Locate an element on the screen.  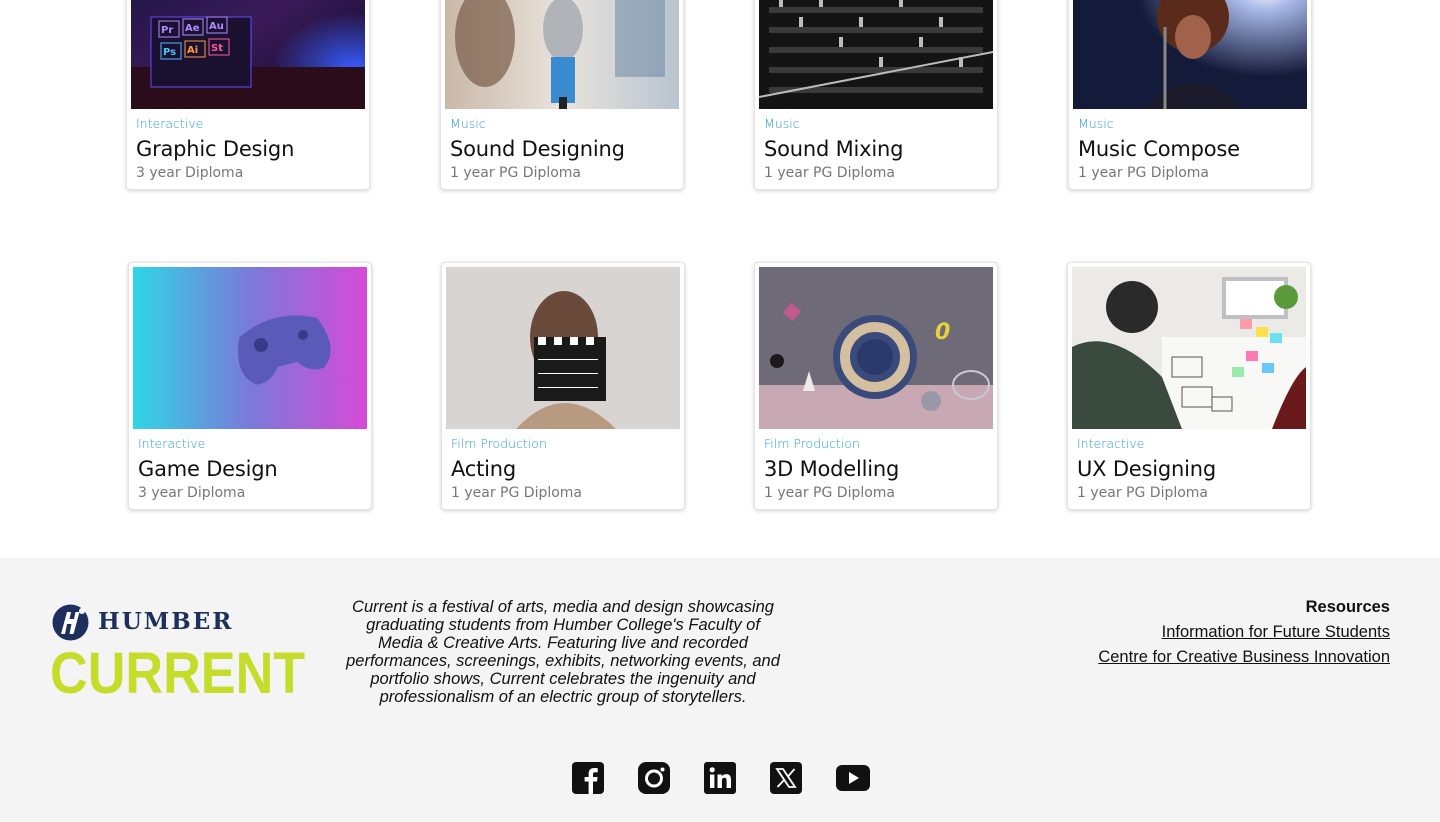
course-title: Music Compose is located at coordinates (1159, 149).